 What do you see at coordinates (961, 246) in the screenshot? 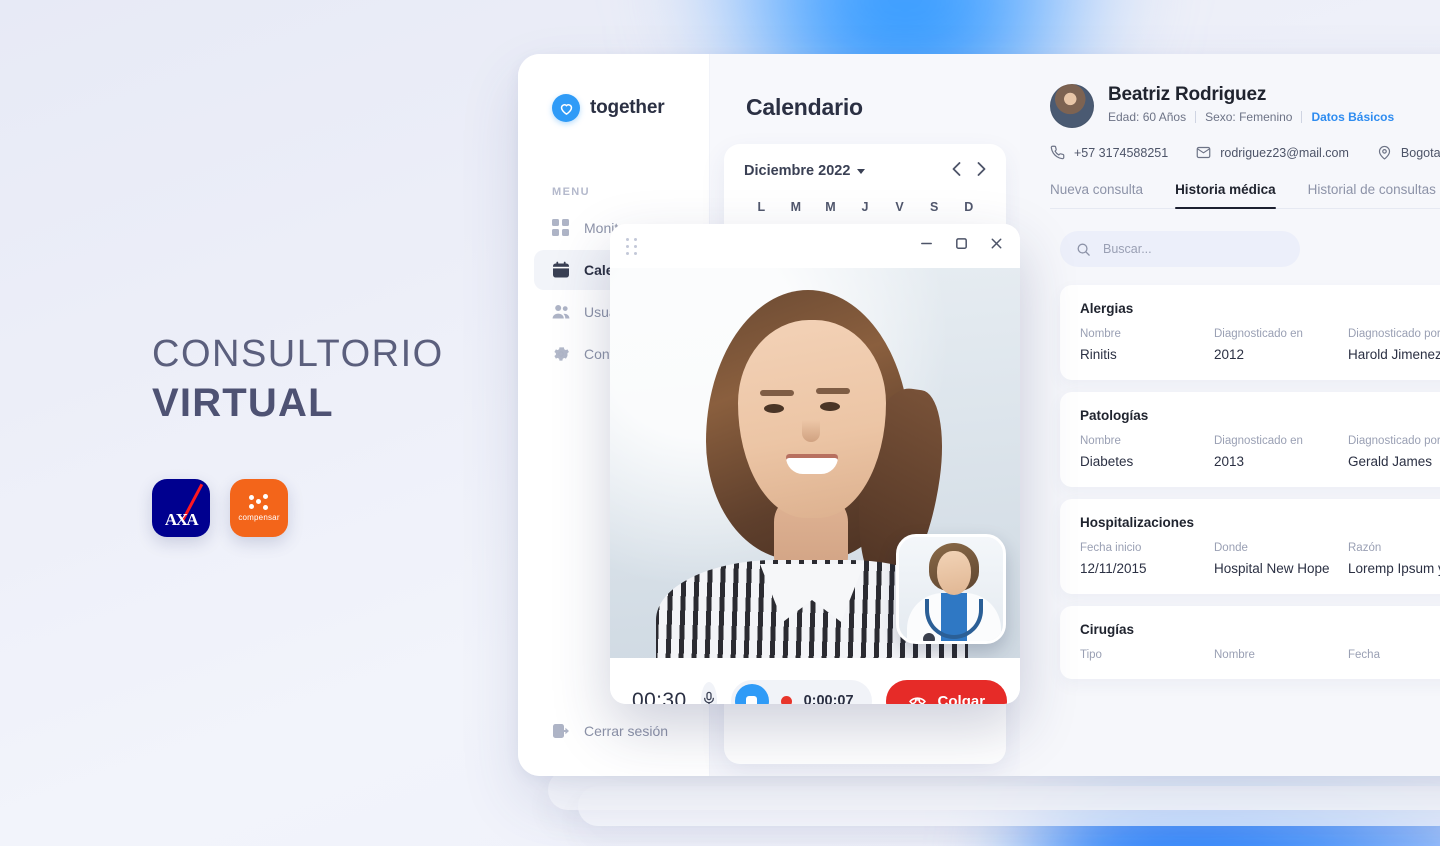
I see `maximize-icon` at bounding box center [961, 246].